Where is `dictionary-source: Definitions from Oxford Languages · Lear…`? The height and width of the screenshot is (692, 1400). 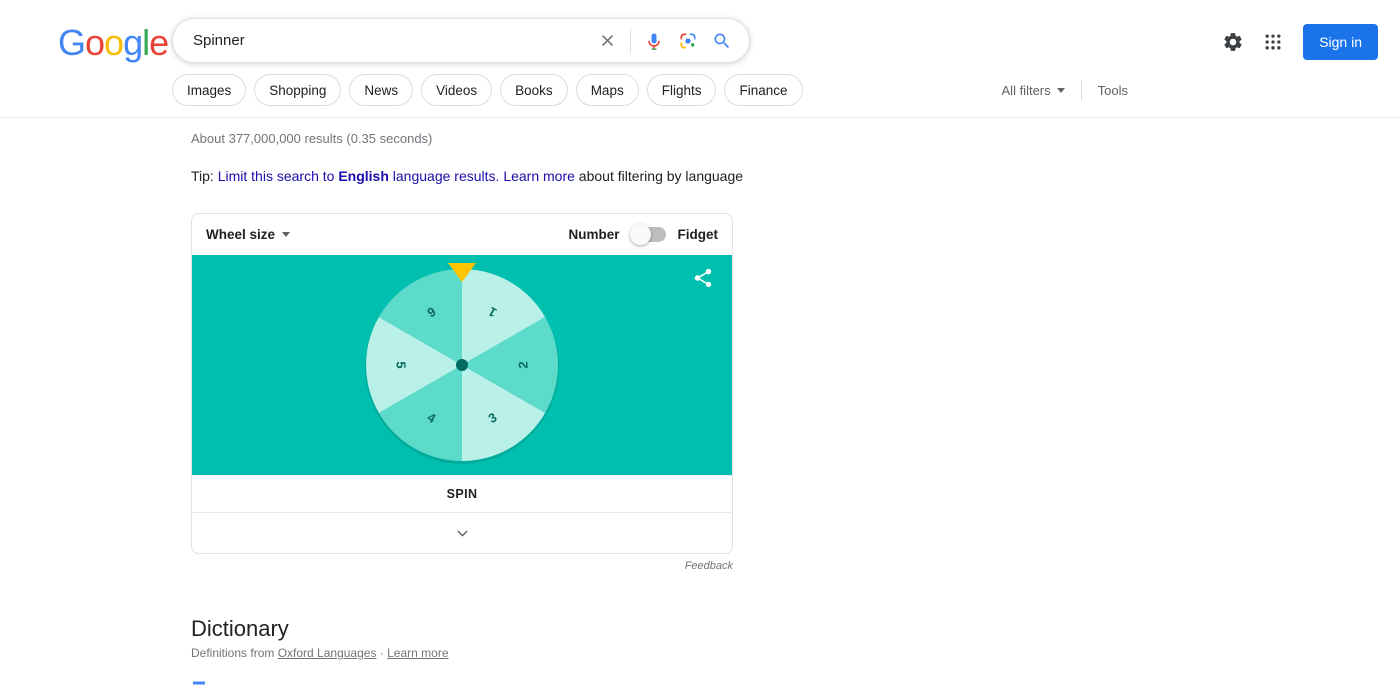 dictionary-source: Definitions from Oxford Languages · Lear… is located at coordinates (541, 653).